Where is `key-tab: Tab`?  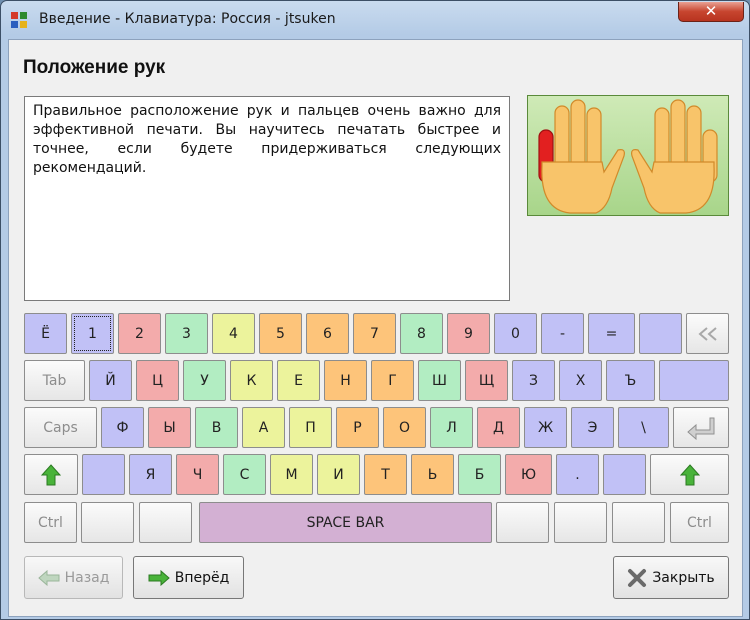 key-tab: Tab is located at coordinates (54, 380).